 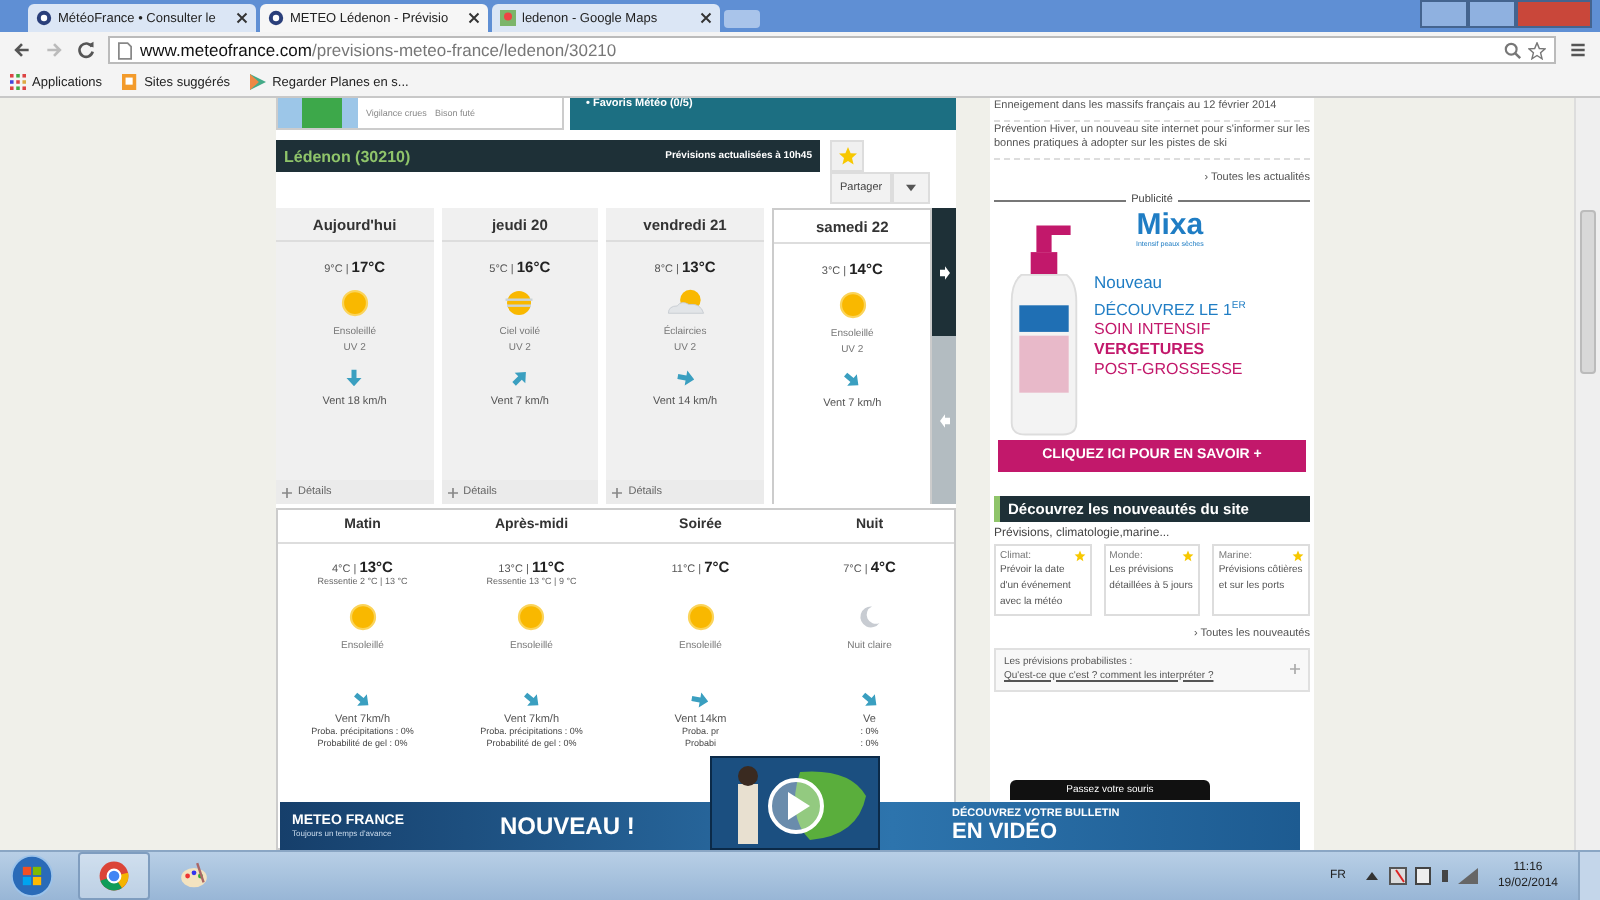 I want to click on address-bar: www.meteofrance.com/previsions-meteo-france/ledenon/30210, so click(x=832, y=50).